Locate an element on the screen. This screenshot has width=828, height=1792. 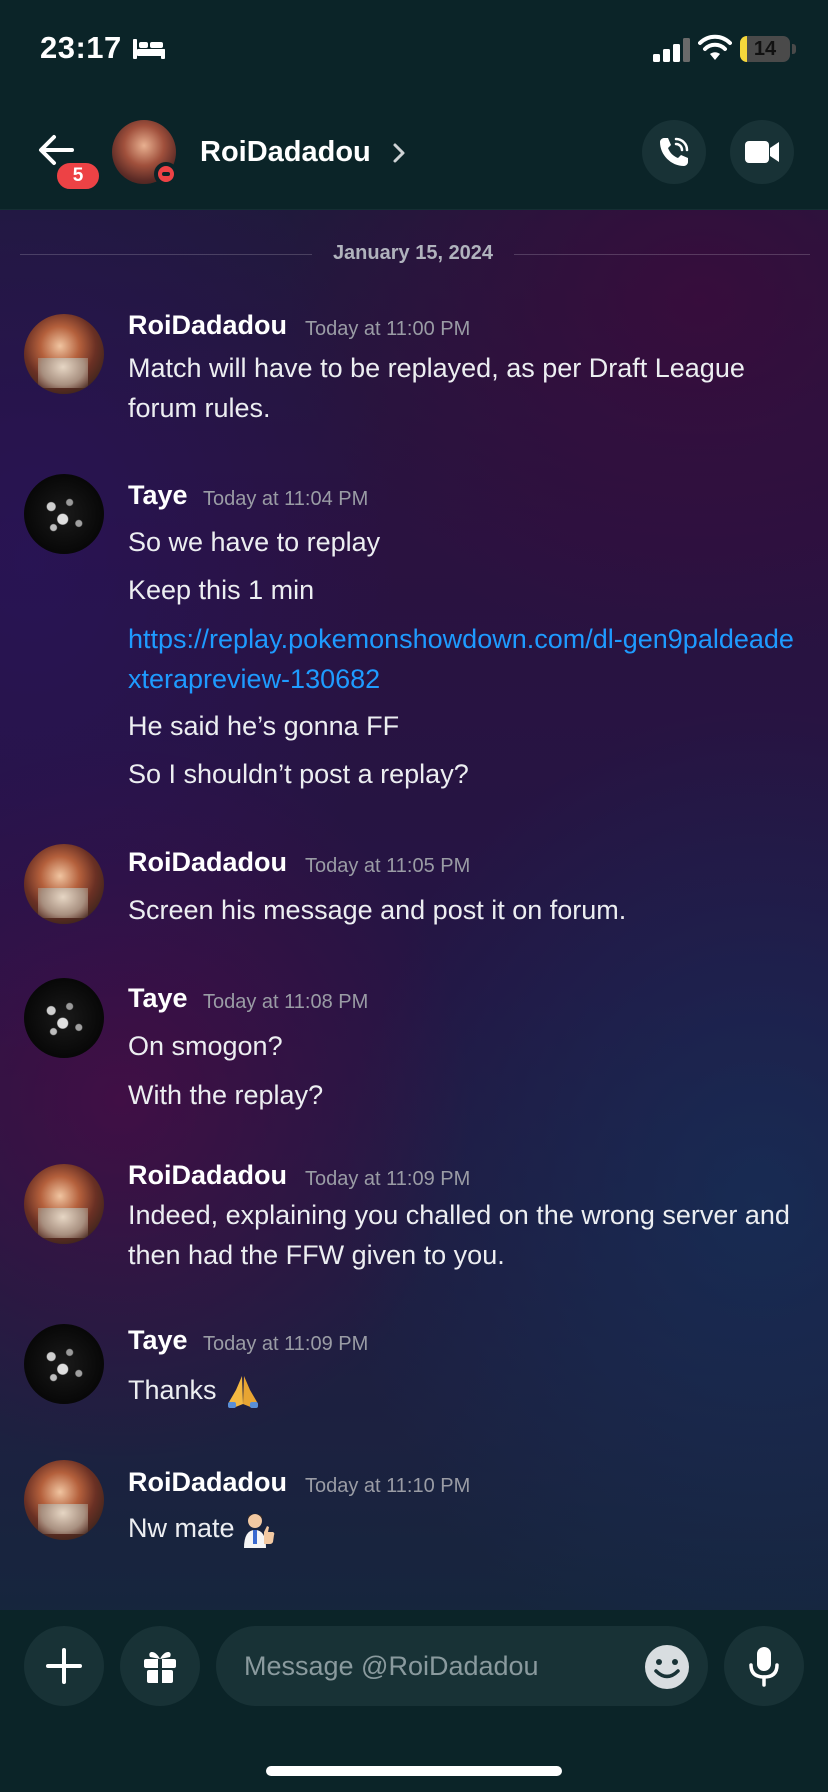
message-text: He said he’s gonna FF is located at coordinates (264, 726).